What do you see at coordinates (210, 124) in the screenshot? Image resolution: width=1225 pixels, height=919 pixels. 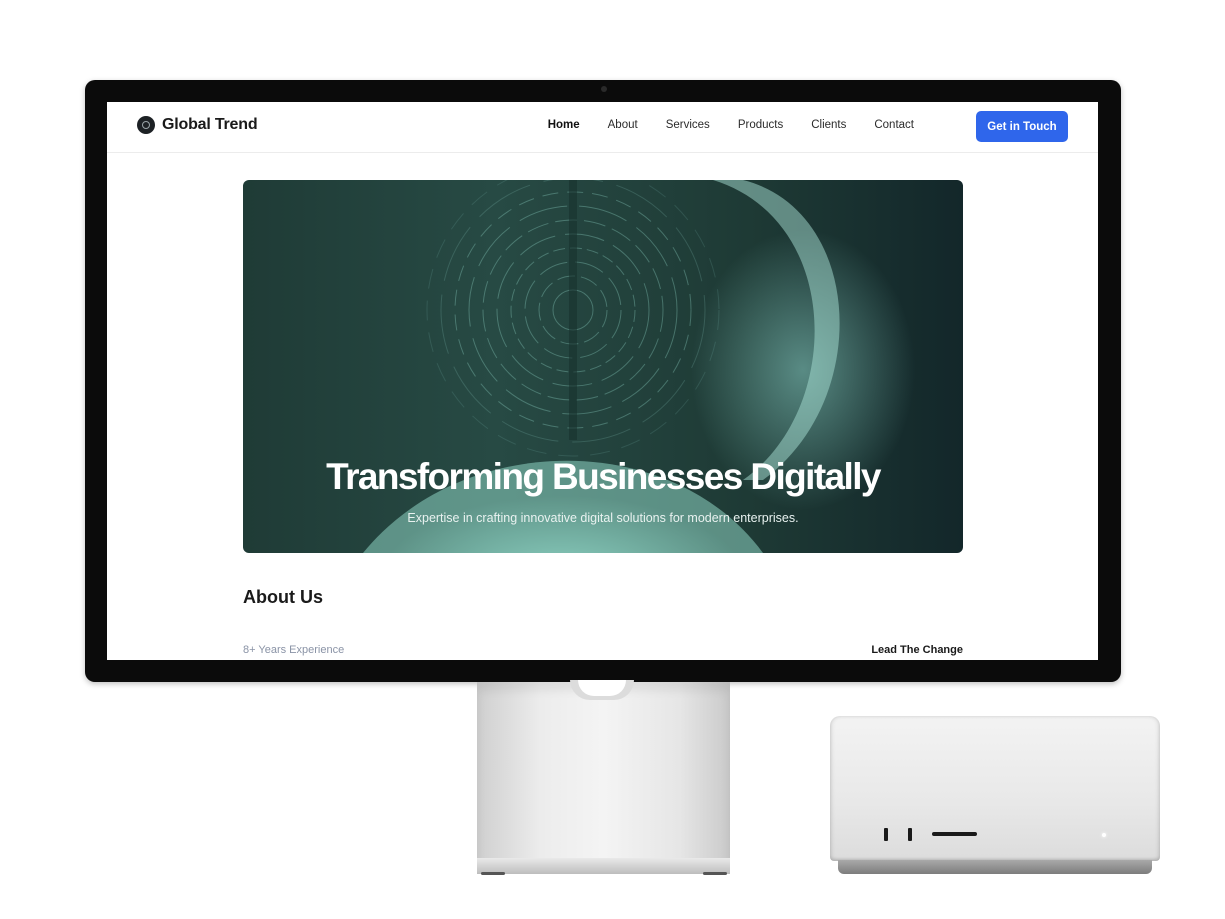 I see `brand-name: Global Trend` at bounding box center [210, 124].